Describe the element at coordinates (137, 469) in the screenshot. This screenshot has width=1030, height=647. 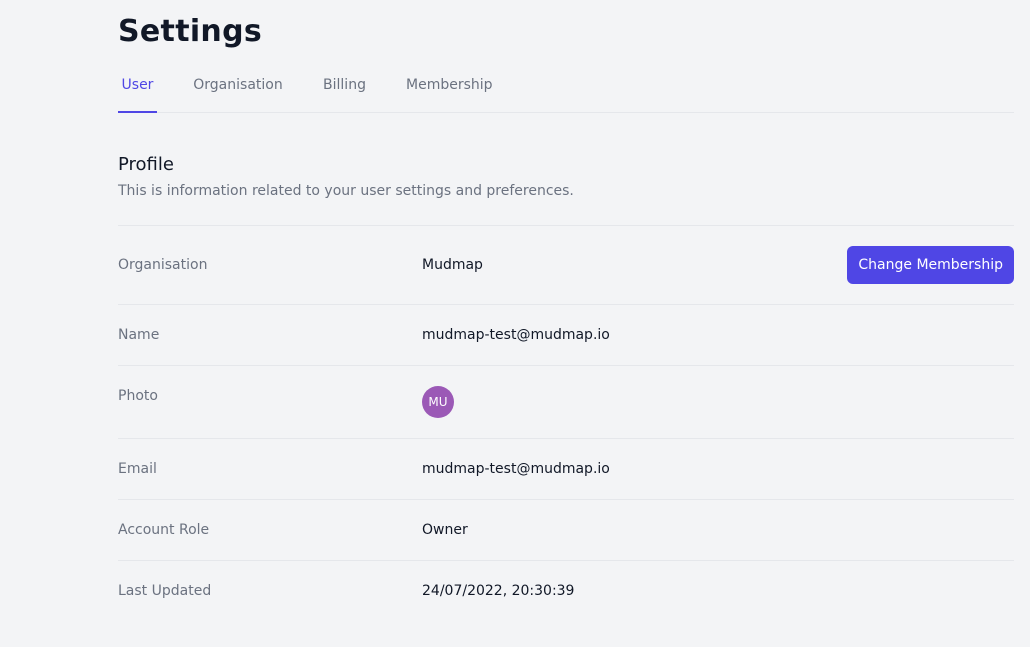
I see `email-label: Email` at that location.